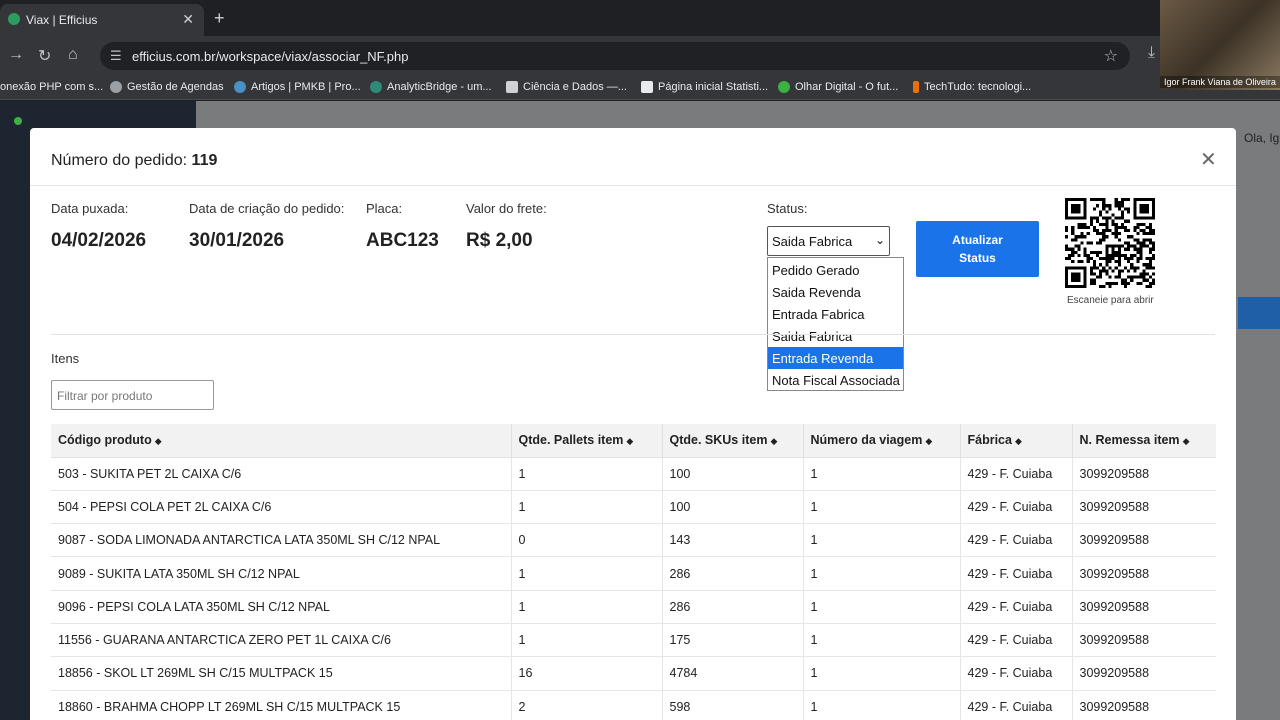 The width and height of the screenshot is (1280, 720). Describe the element at coordinates (1110, 243) in the screenshot. I see `qr-code-icon` at that location.